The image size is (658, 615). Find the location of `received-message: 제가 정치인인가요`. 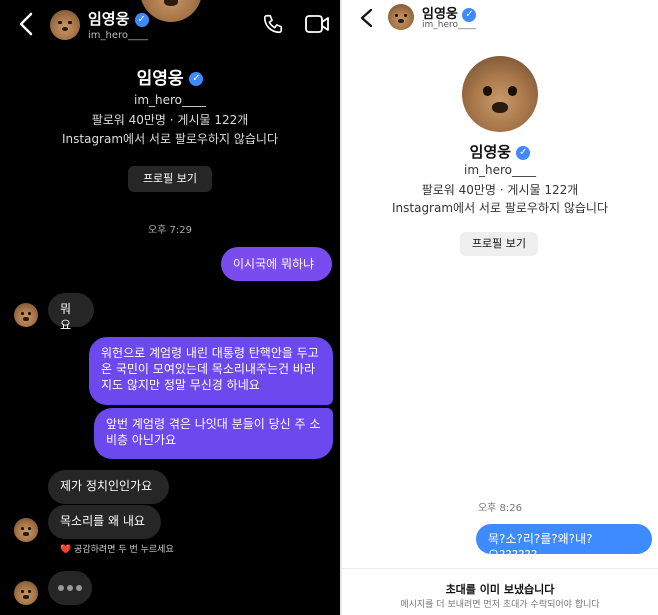

received-message: 제가 정치인인가요 is located at coordinates (108, 487).